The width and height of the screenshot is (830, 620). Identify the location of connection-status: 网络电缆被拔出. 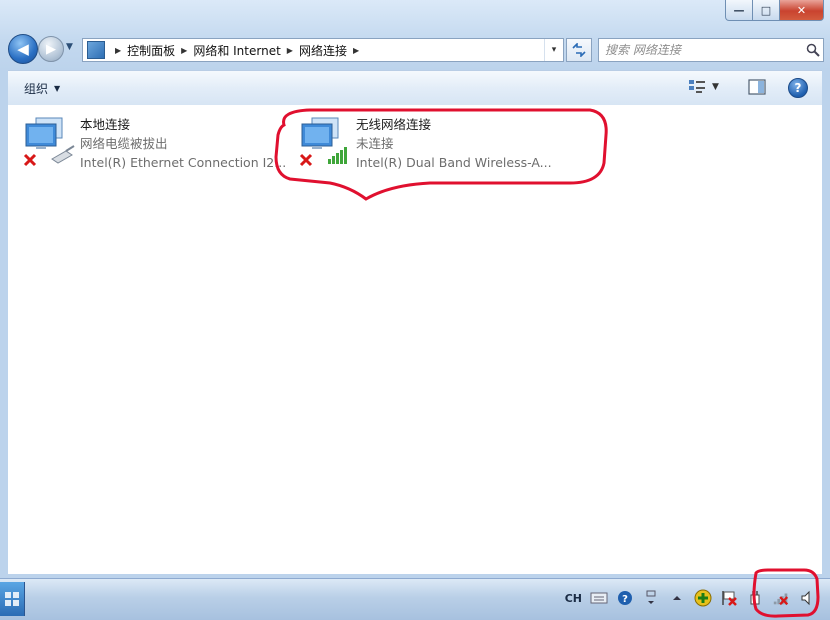
(124, 143).